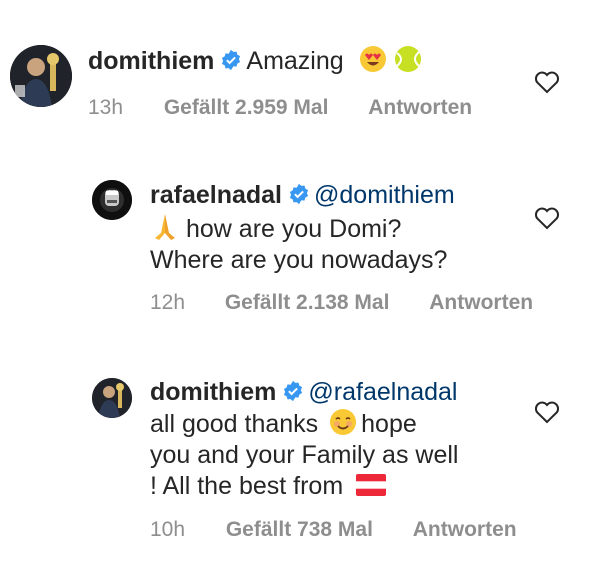 The image size is (600, 573). What do you see at coordinates (343, 422) in the screenshot?
I see `smiling-face-emoji-icon` at bounding box center [343, 422].